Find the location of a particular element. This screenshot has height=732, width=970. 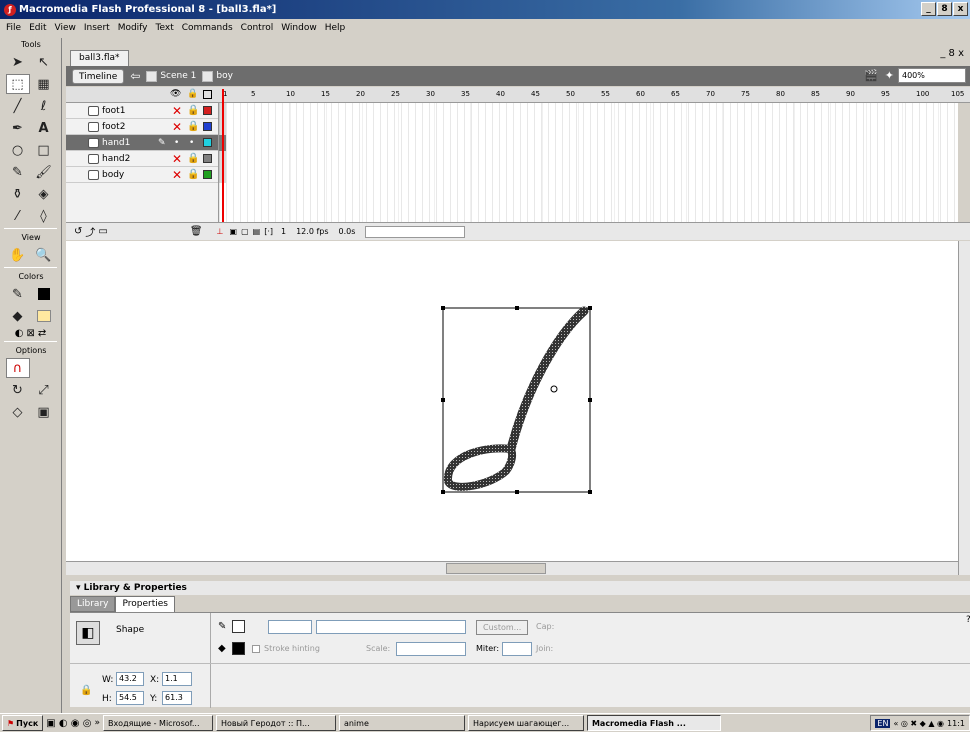

layer-foot1: foot1 ✕ 🔒 is located at coordinates (142, 111).